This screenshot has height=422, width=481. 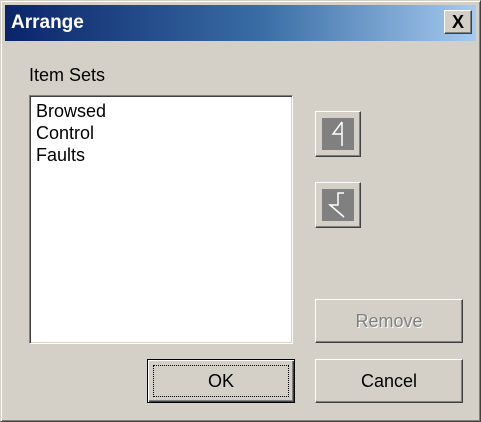 I want to click on close-icon: X, so click(x=457, y=22).